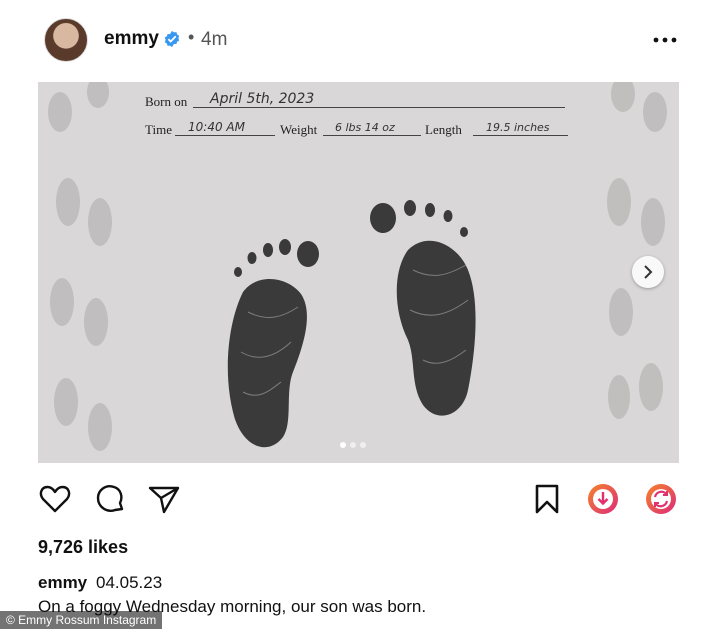 The image size is (720, 629). Describe the element at coordinates (62, 583) in the screenshot. I see `caption-username: emmy` at that location.